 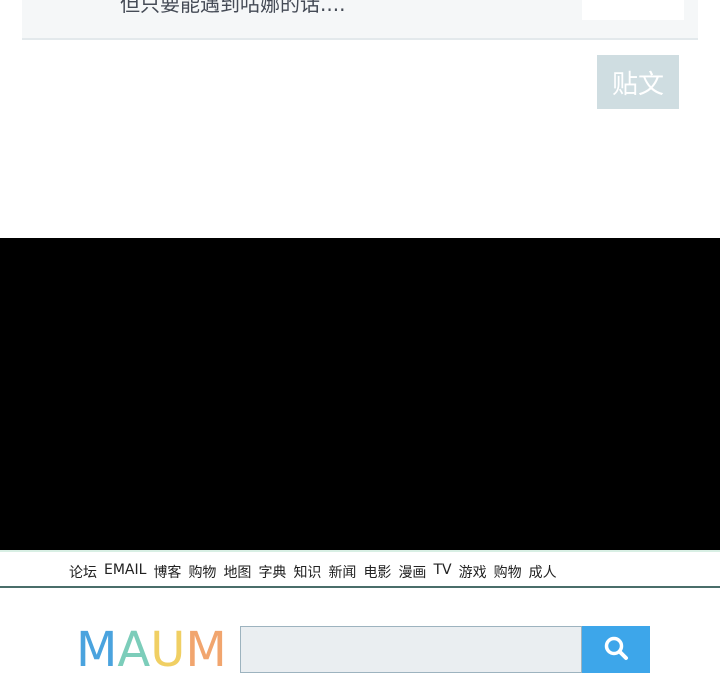 I want to click on nav-link-games: 游戏, so click(x=473, y=572).